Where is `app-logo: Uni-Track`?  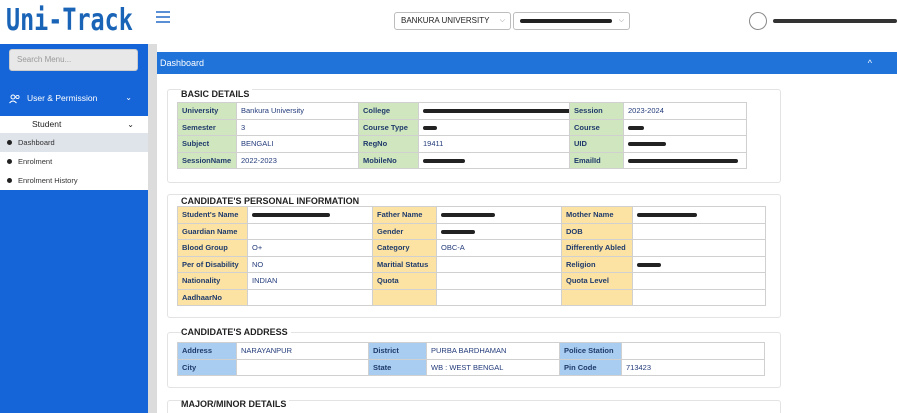
app-logo: Uni-Track is located at coordinates (69, 21).